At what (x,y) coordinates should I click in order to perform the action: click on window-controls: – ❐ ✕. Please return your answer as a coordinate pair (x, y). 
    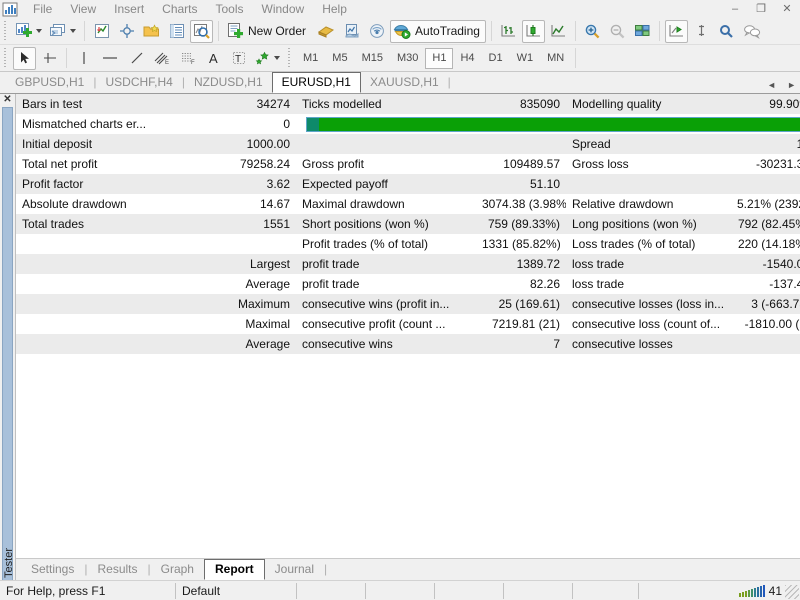
    Looking at the image, I should click on (761, 9).